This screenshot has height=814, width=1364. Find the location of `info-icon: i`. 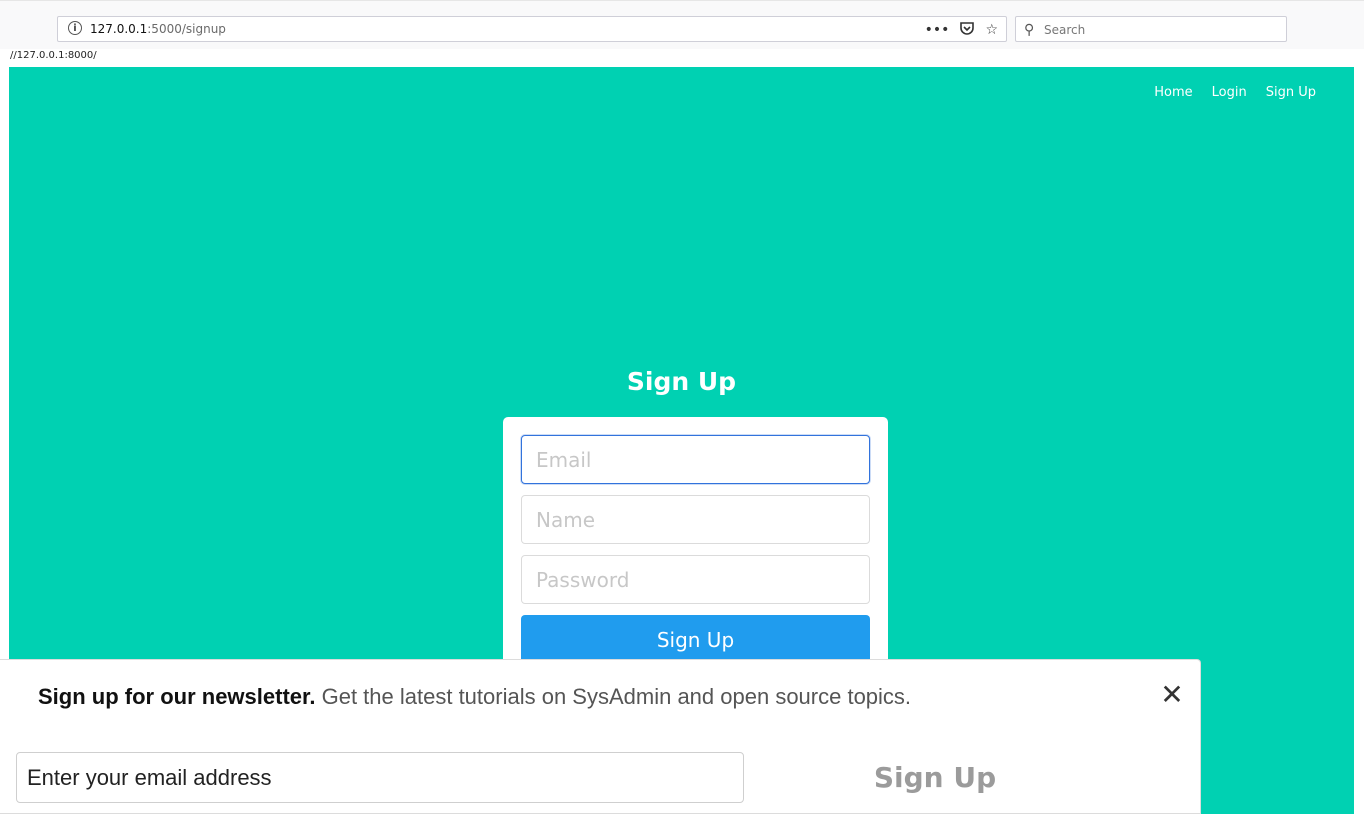

info-icon: i is located at coordinates (75, 28).